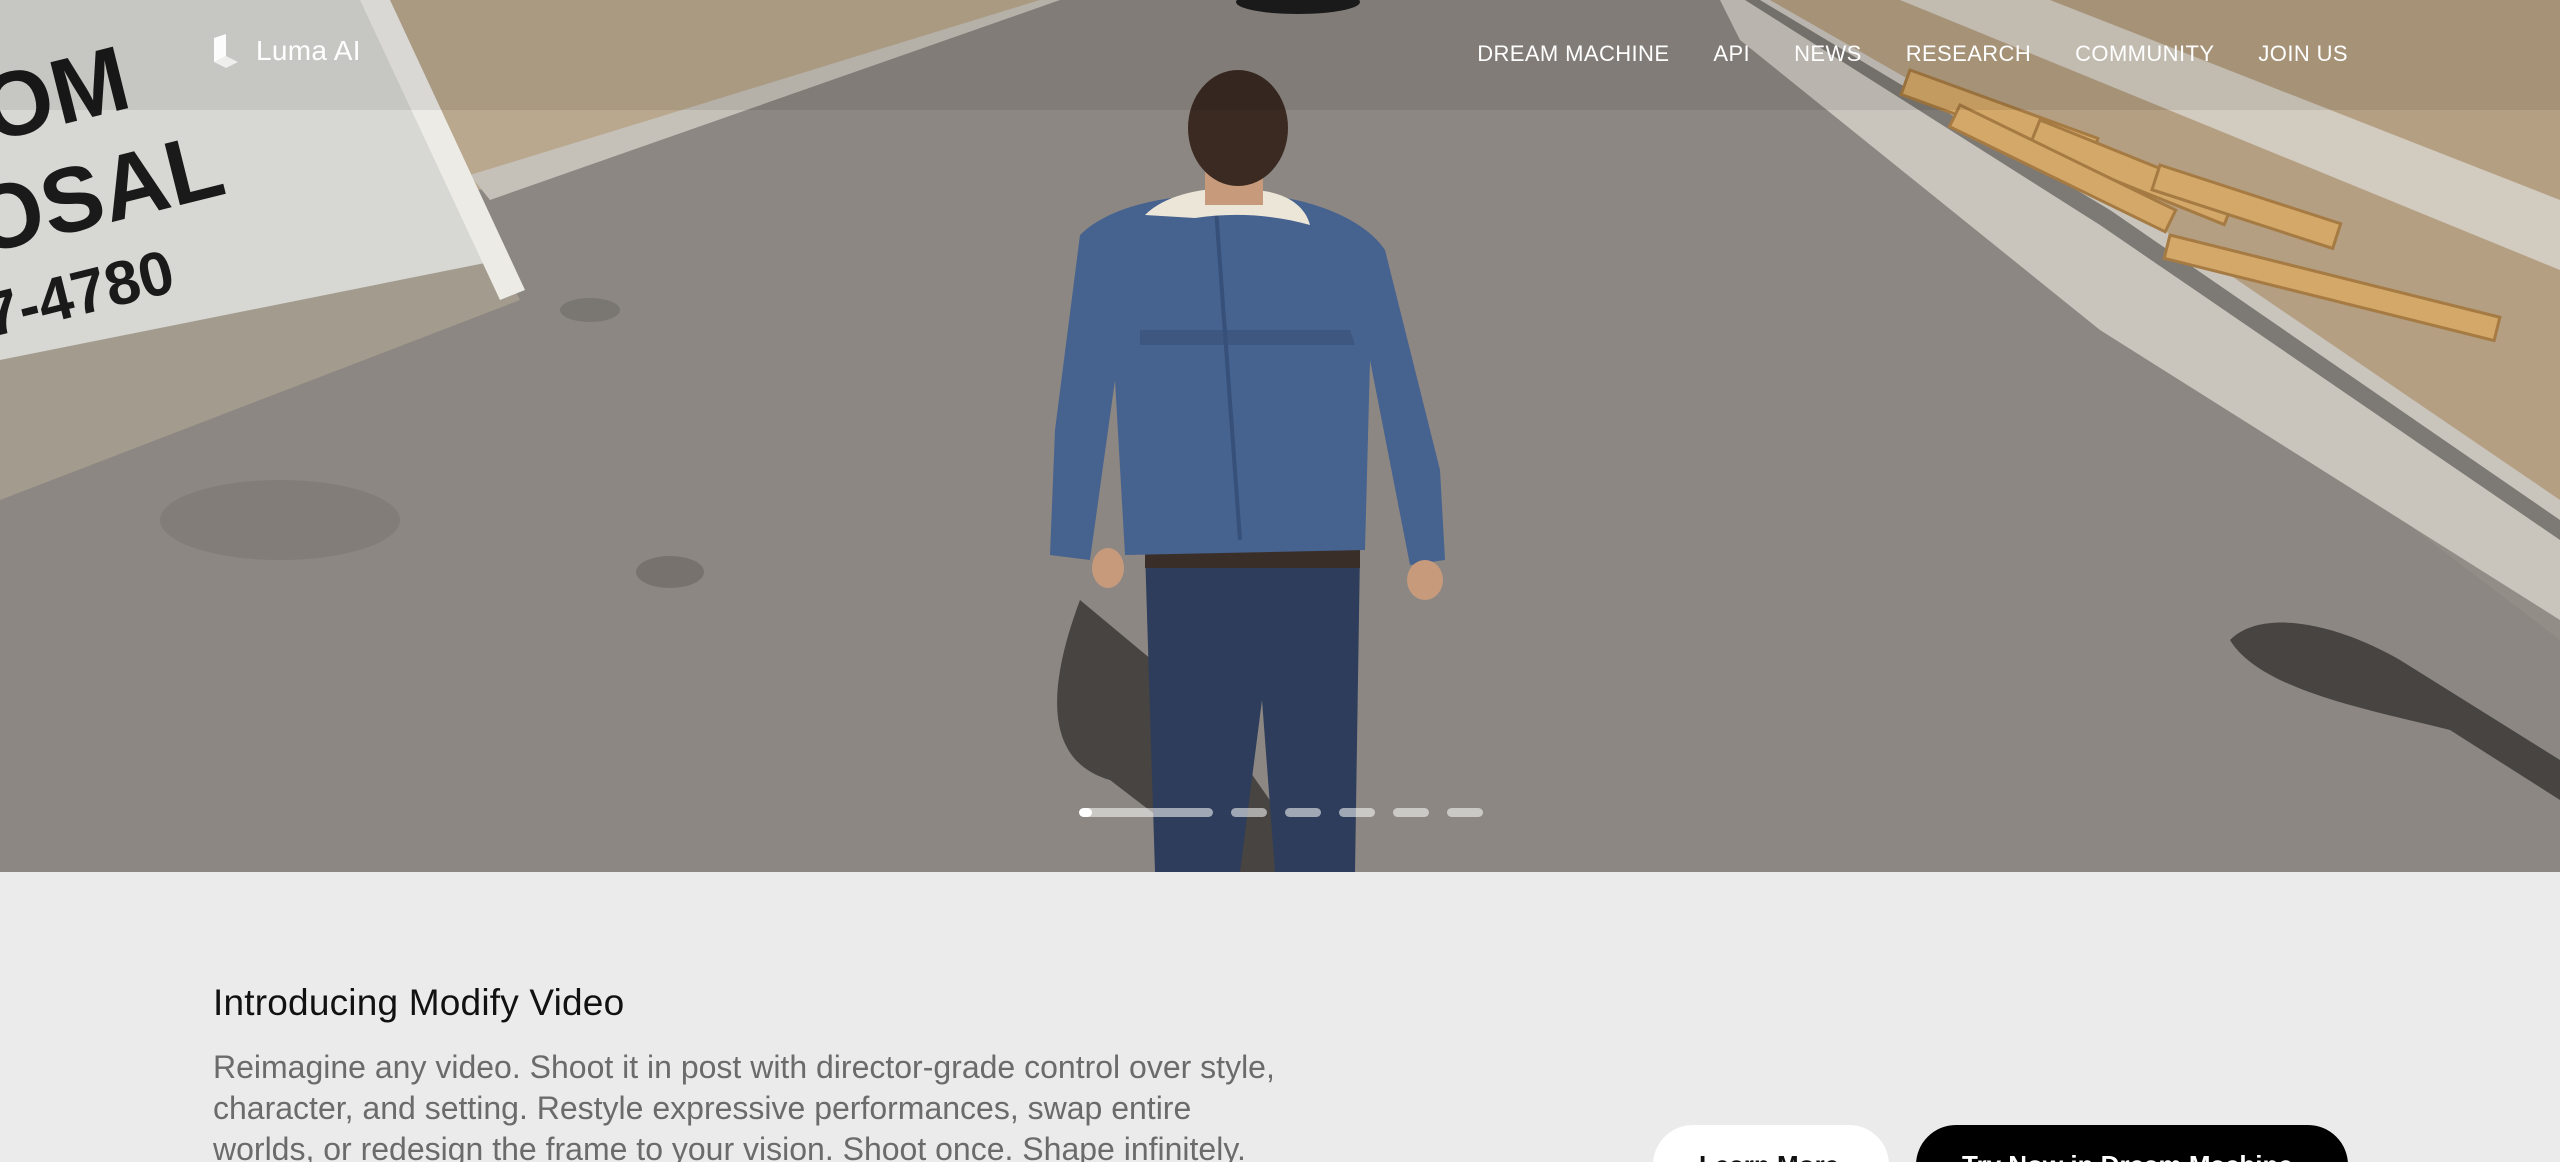 The height and width of the screenshot is (1162, 2560). I want to click on logo-text: Luma AI, so click(308, 50).